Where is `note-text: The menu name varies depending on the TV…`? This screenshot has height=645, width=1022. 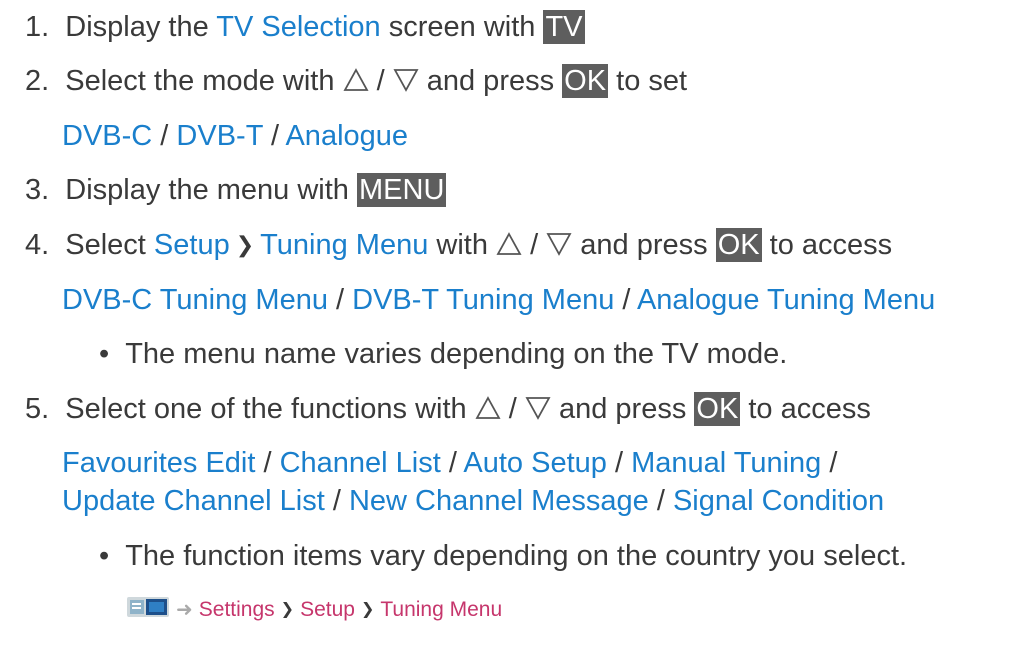
note-text: The menu name varies depending on the TV… is located at coordinates (456, 354).